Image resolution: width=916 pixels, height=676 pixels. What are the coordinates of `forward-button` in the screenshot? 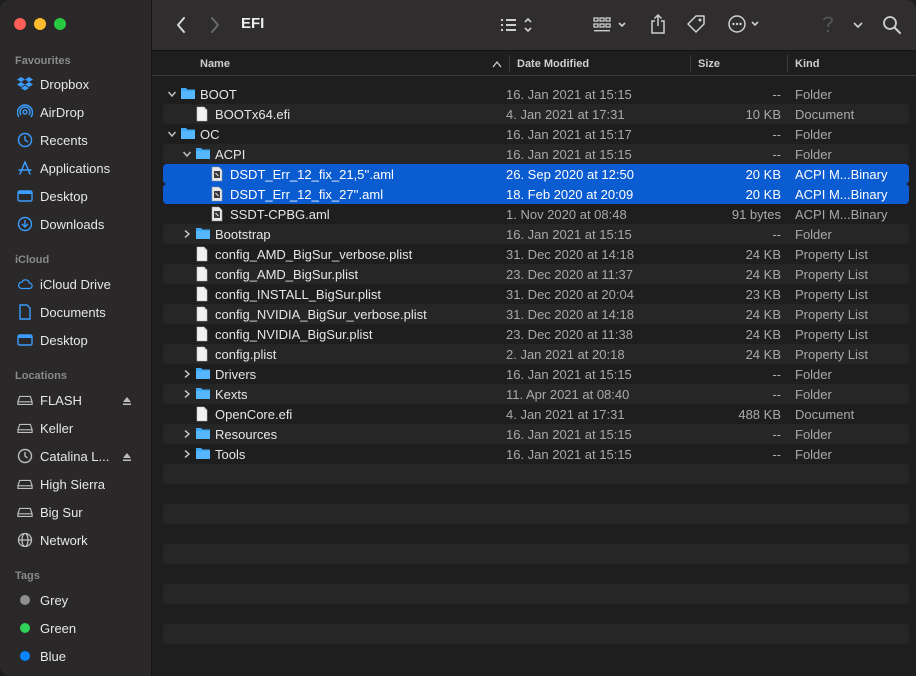 It's located at (215, 25).